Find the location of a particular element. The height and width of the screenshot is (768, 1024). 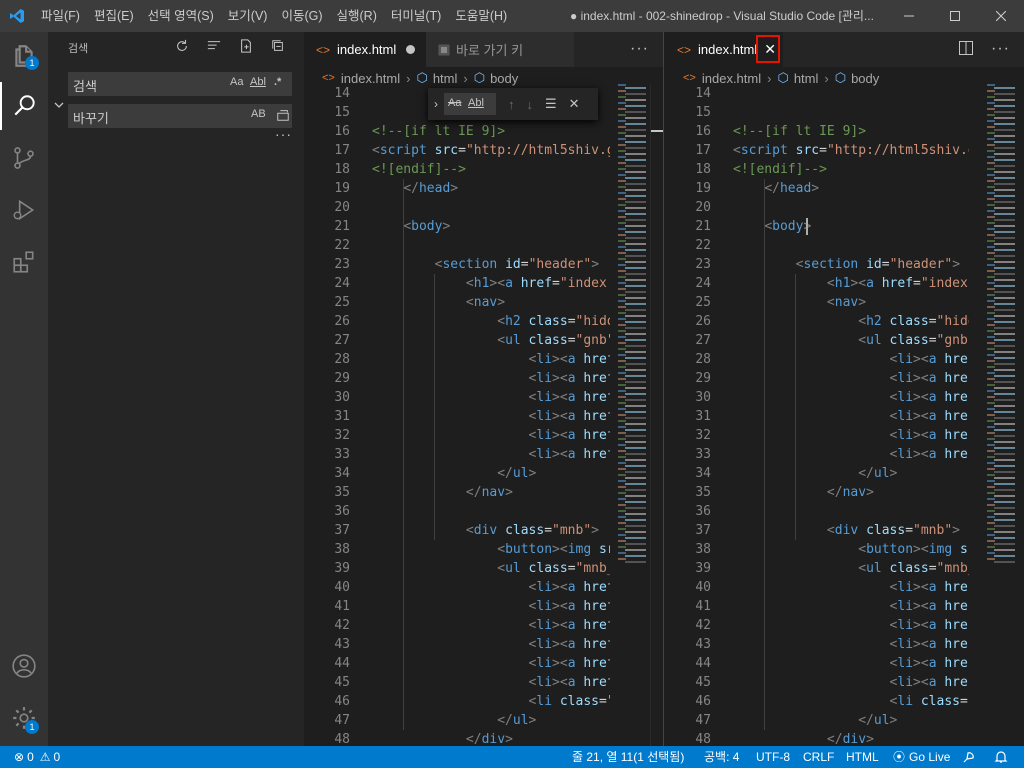

explorer-button: 1 is located at coordinates (24, 56).